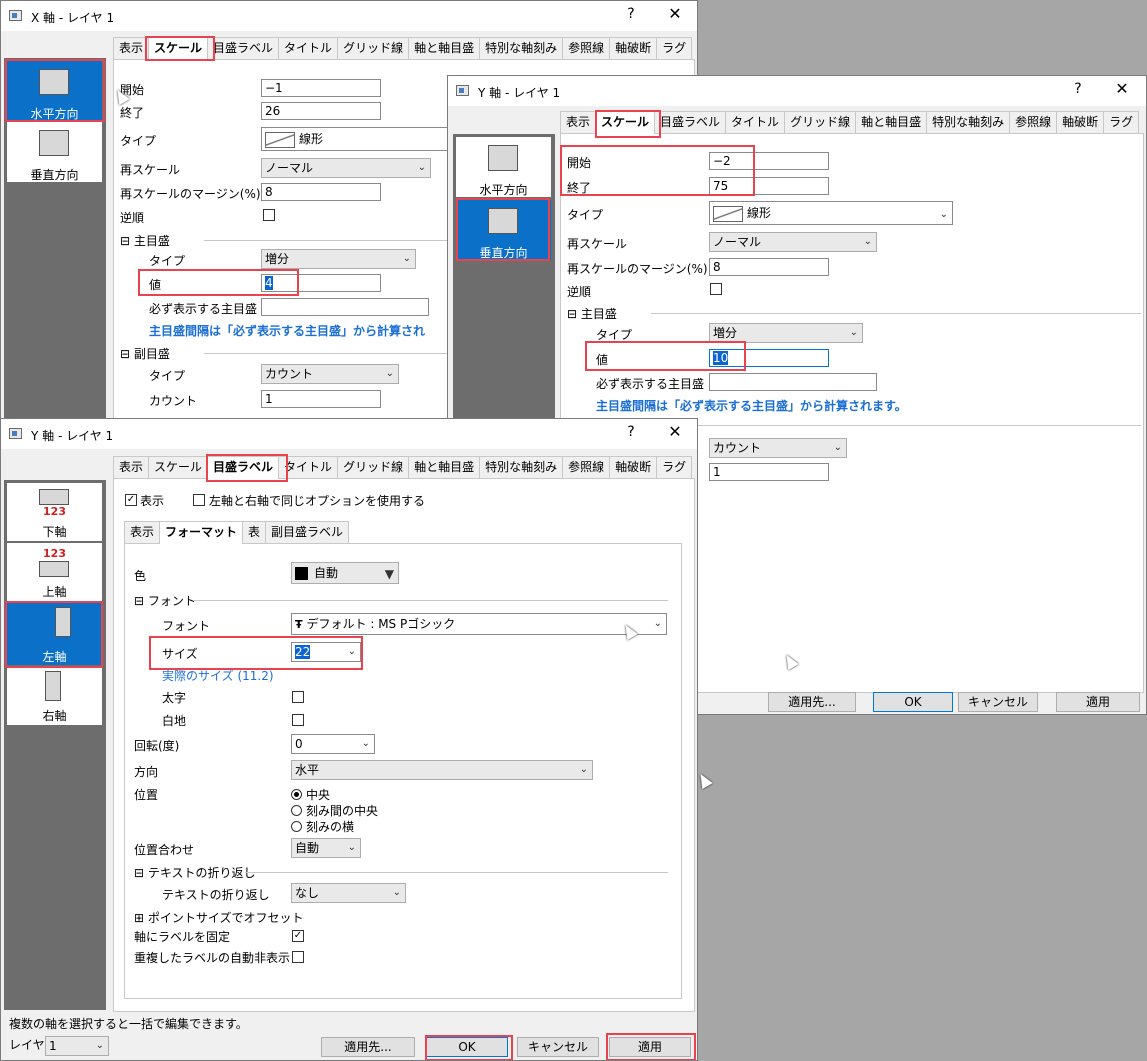  Describe the element at coordinates (254, 532) in the screenshot. I see `subtab-table: 表` at that location.